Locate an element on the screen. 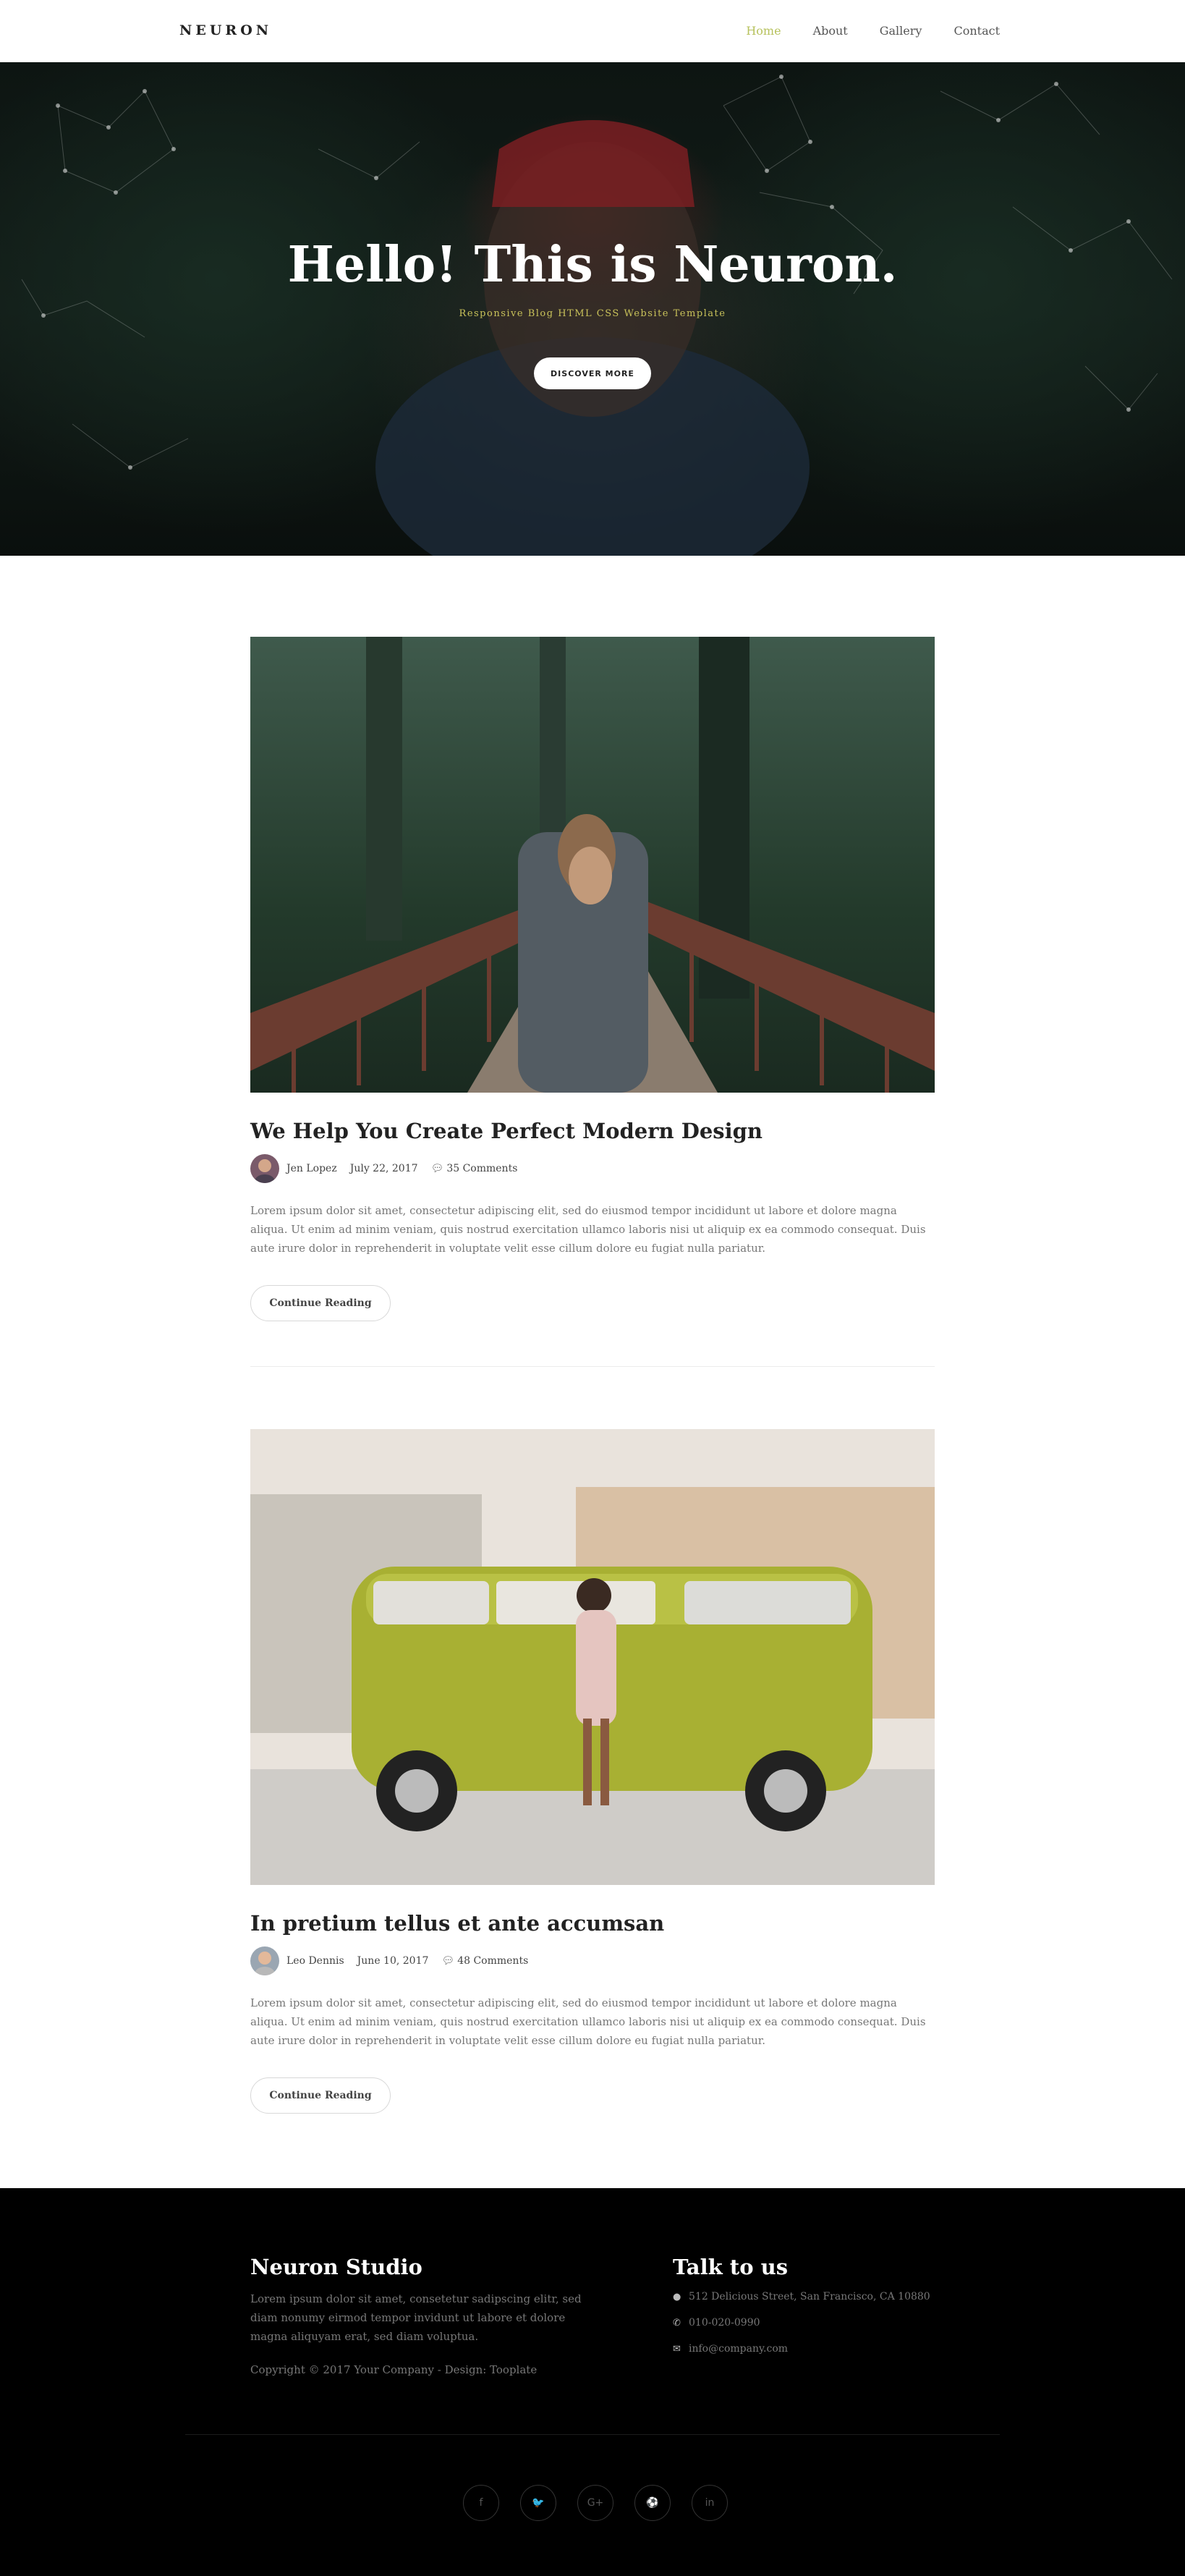 This screenshot has width=1185, height=2576. globe-icon: ● is located at coordinates (677, 2296).